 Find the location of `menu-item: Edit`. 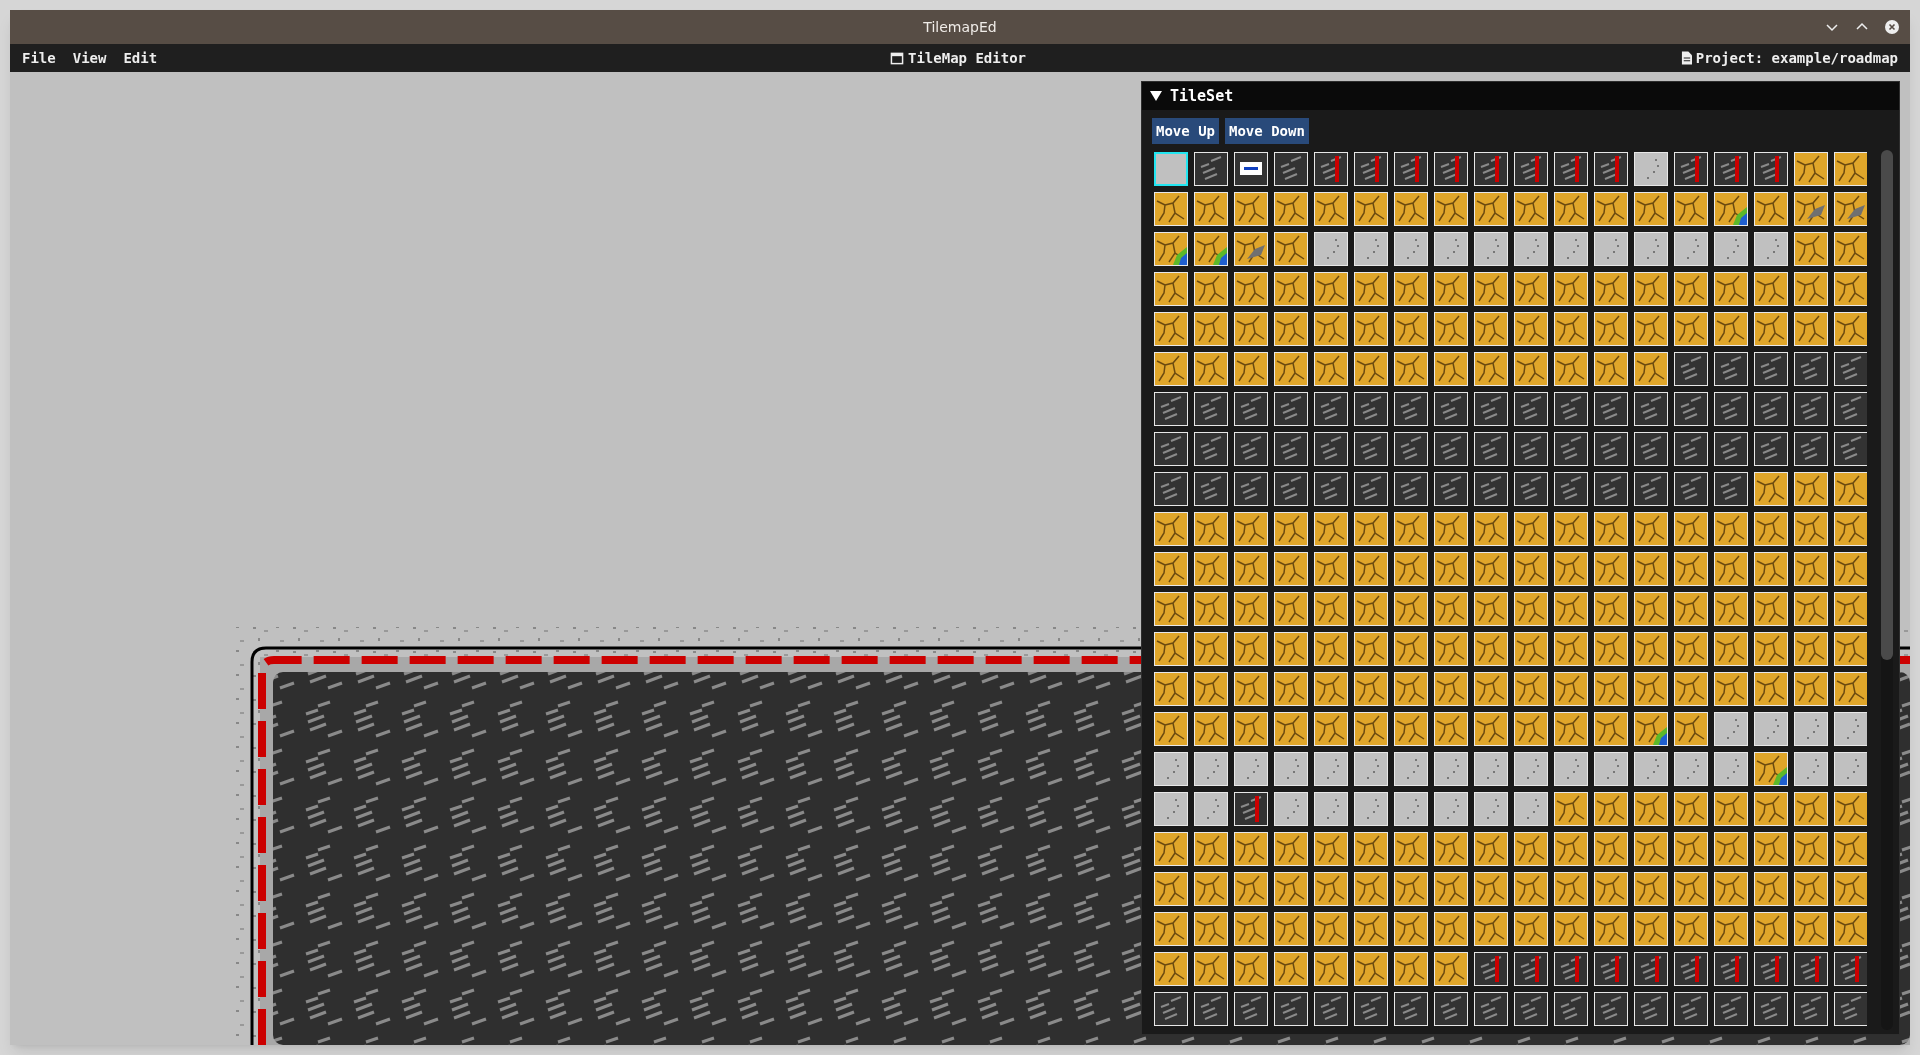

menu-item: Edit is located at coordinates (140, 58).